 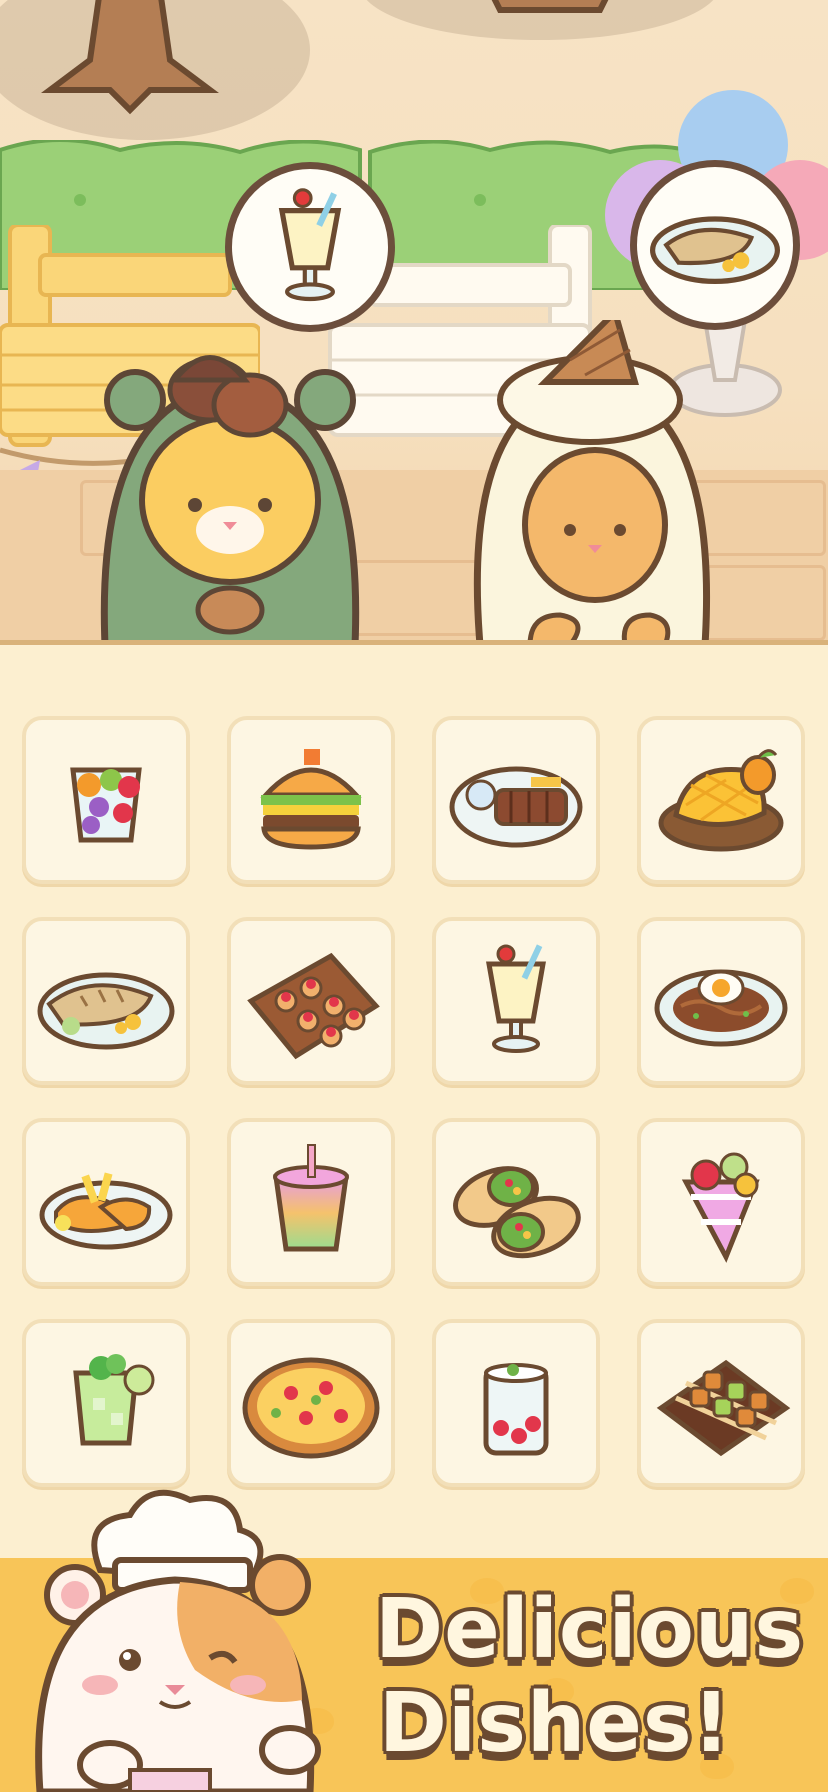 What do you see at coordinates (114, 1400) in the screenshot?
I see `mojito-icon` at bounding box center [114, 1400].